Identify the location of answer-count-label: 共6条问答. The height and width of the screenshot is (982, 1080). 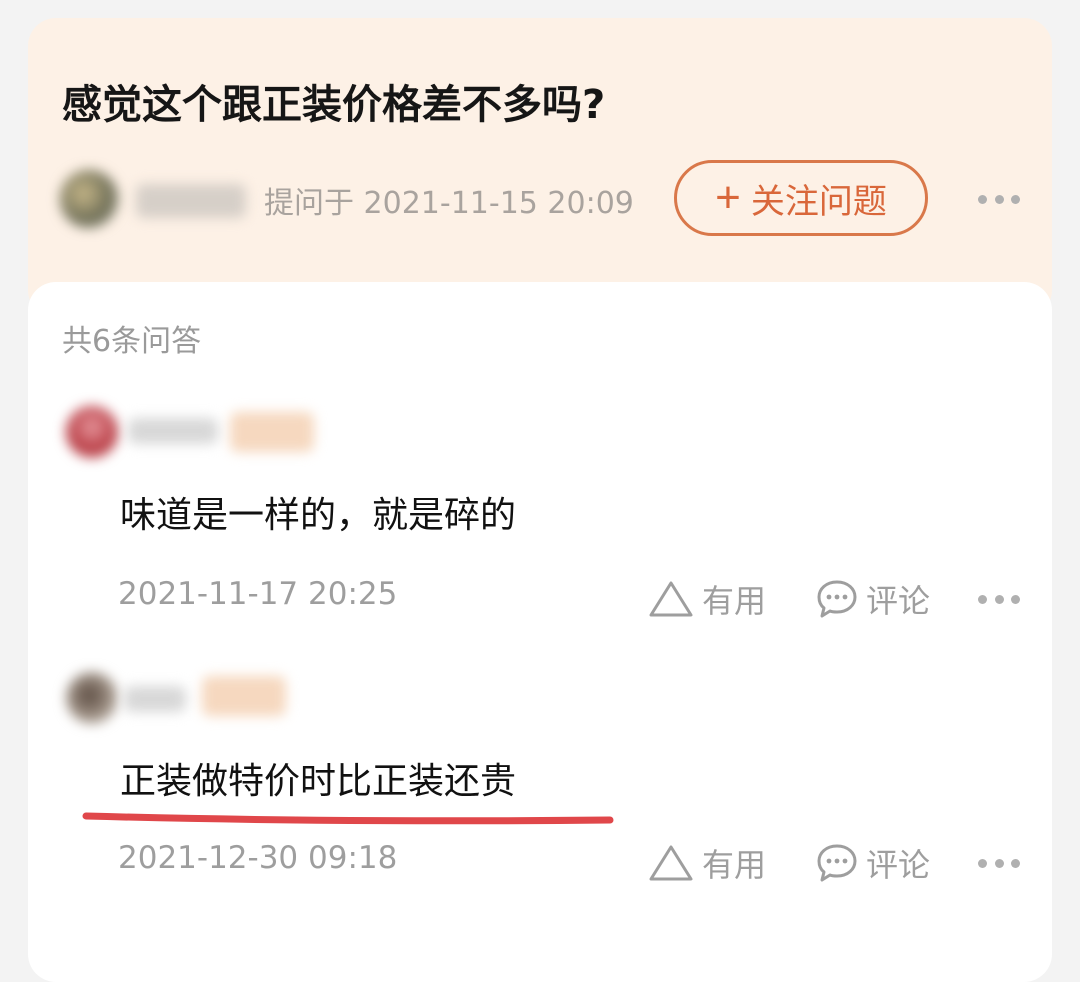
(132, 341).